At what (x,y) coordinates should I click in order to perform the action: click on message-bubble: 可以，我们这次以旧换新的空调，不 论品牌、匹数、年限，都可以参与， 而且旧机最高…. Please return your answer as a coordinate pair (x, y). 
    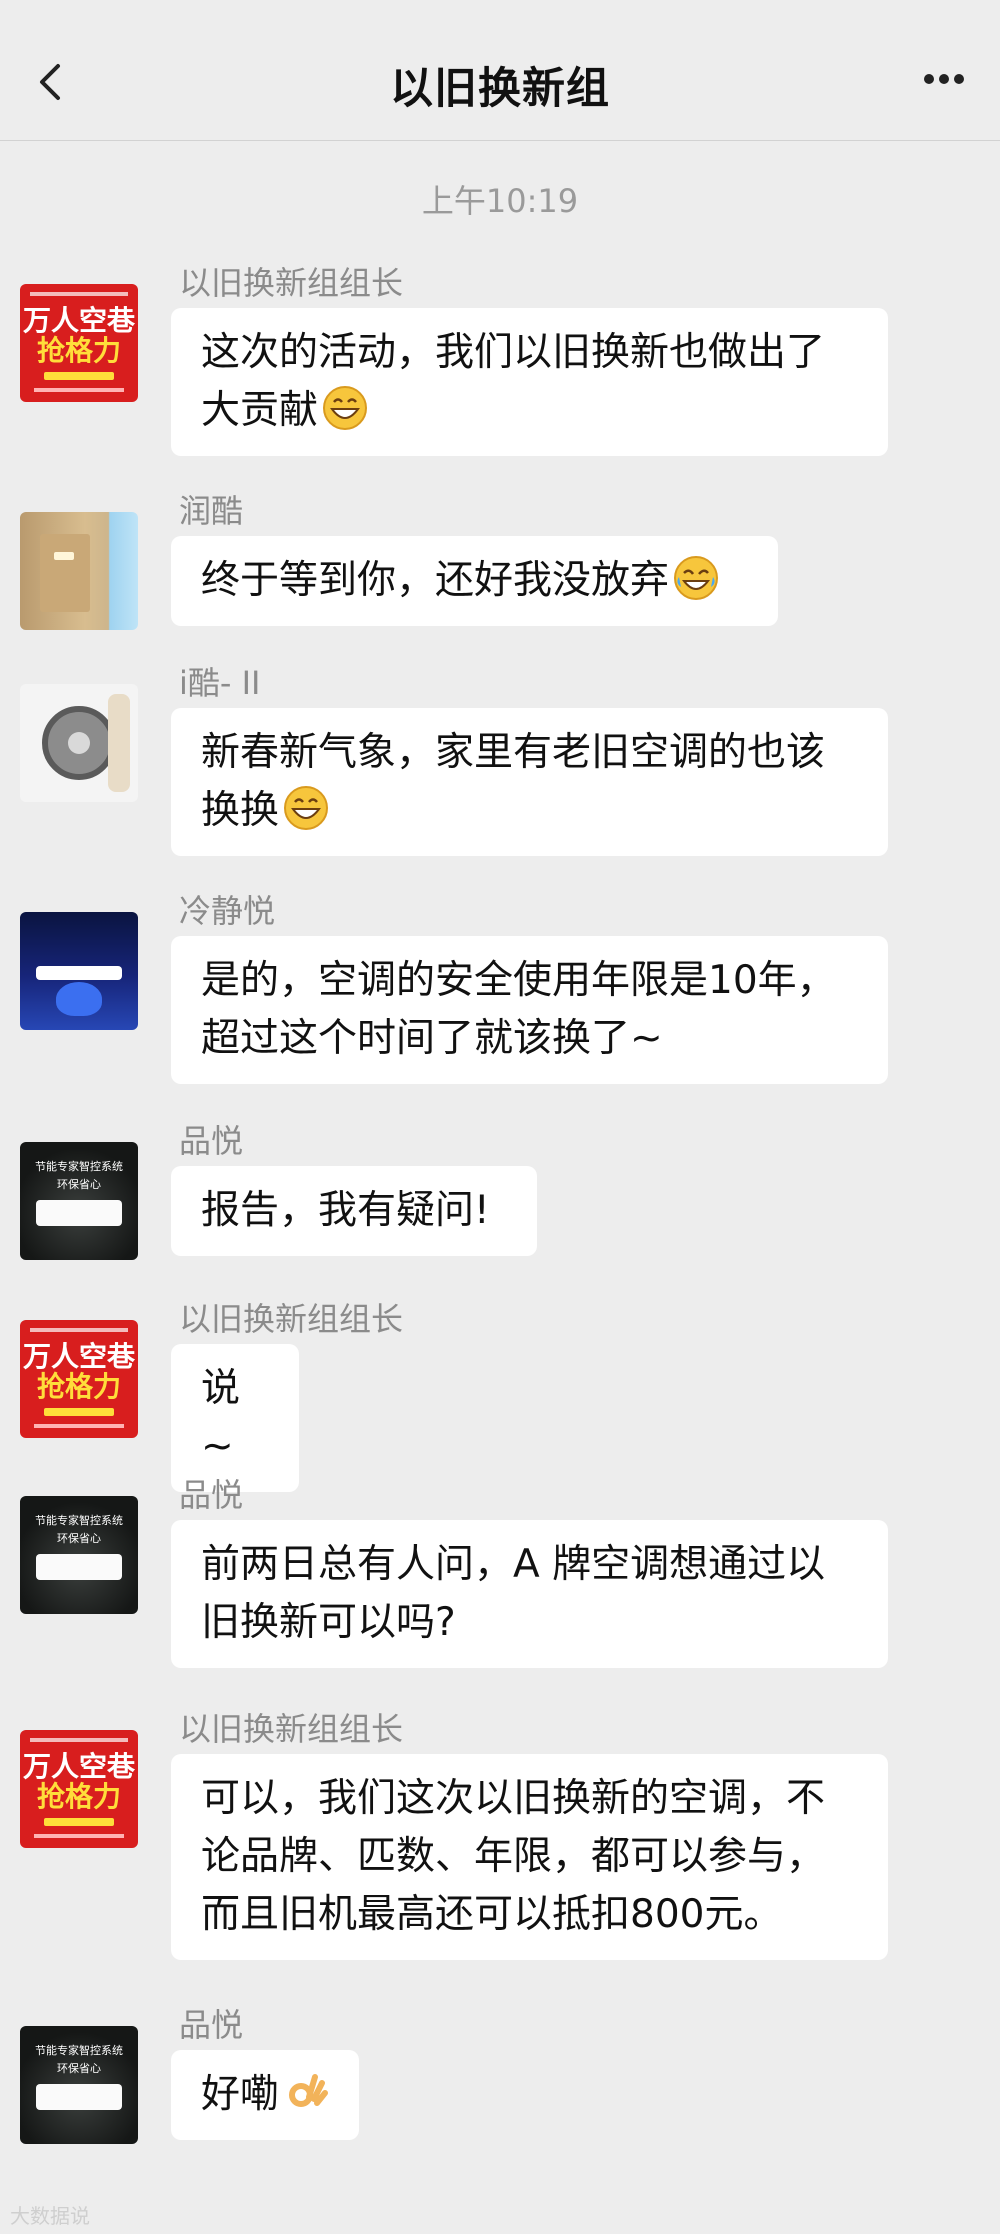
    Looking at the image, I should click on (529, 1857).